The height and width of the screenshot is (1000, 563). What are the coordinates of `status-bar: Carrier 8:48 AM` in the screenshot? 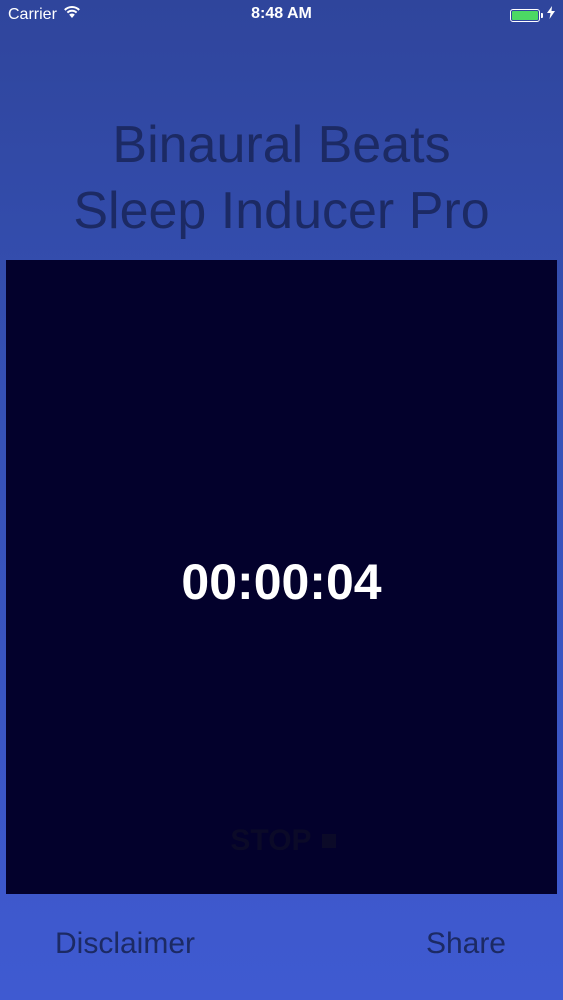 It's located at (281, 15).